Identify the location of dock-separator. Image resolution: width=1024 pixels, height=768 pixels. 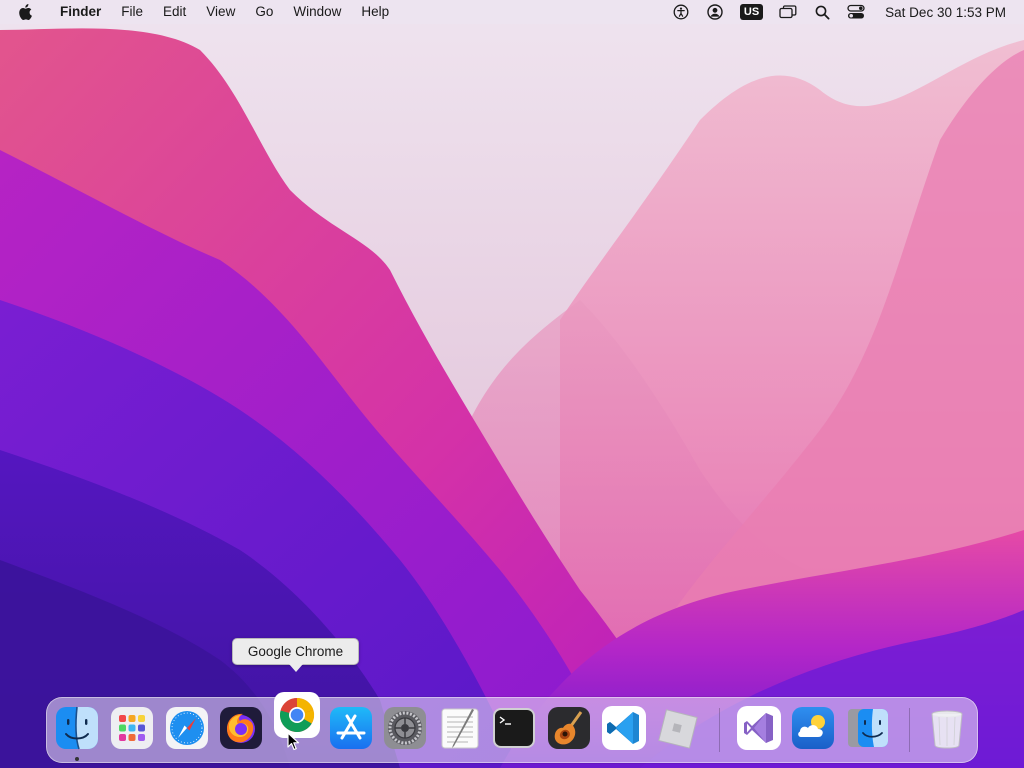
(719, 730).